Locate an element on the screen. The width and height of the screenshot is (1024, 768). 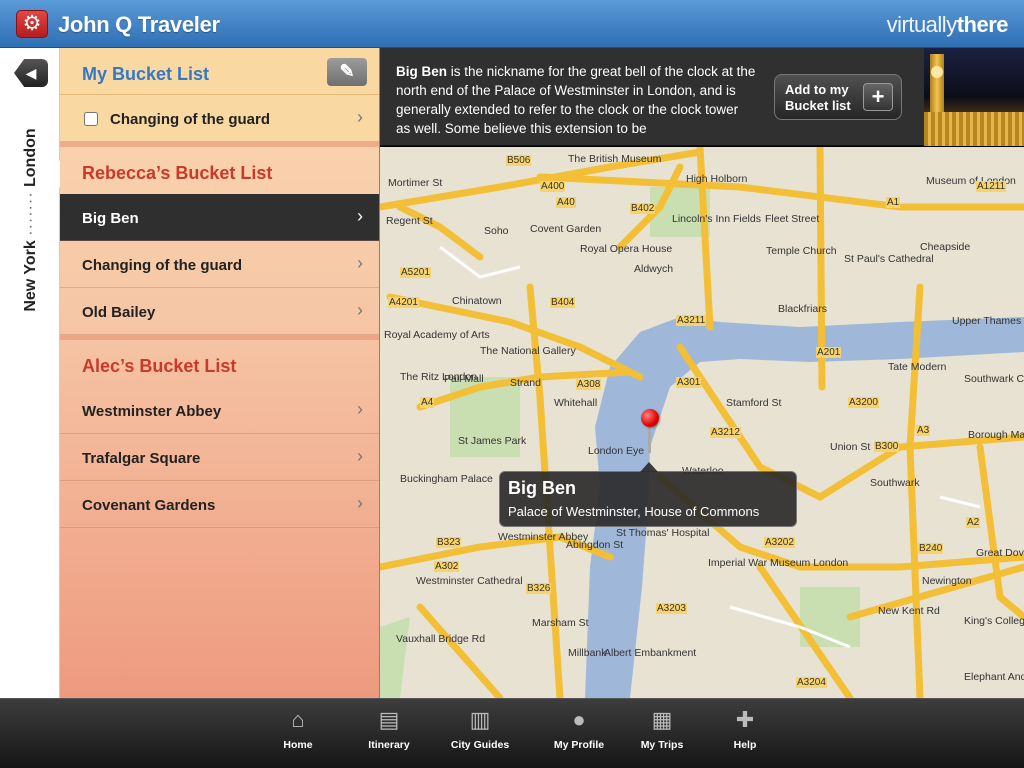
road-label: A1 is located at coordinates (893, 202).